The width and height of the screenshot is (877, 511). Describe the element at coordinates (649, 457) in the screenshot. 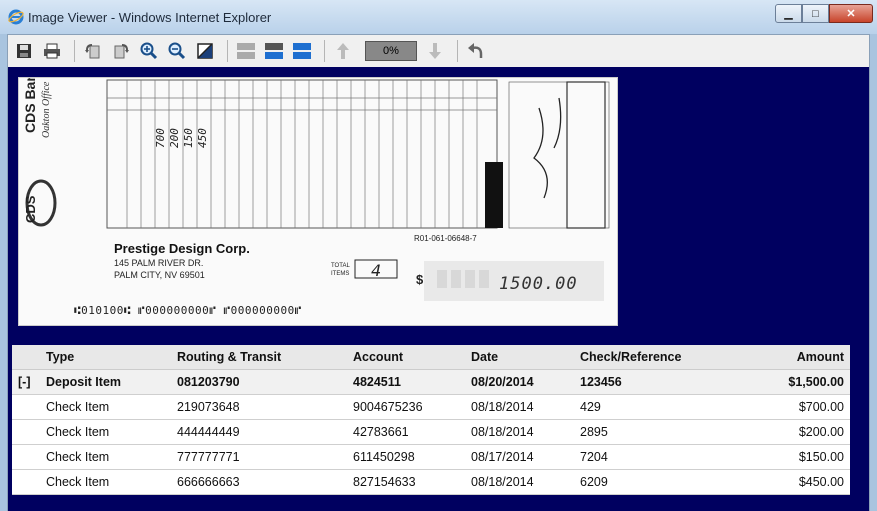

I see `cell-reference: 7204` at that location.